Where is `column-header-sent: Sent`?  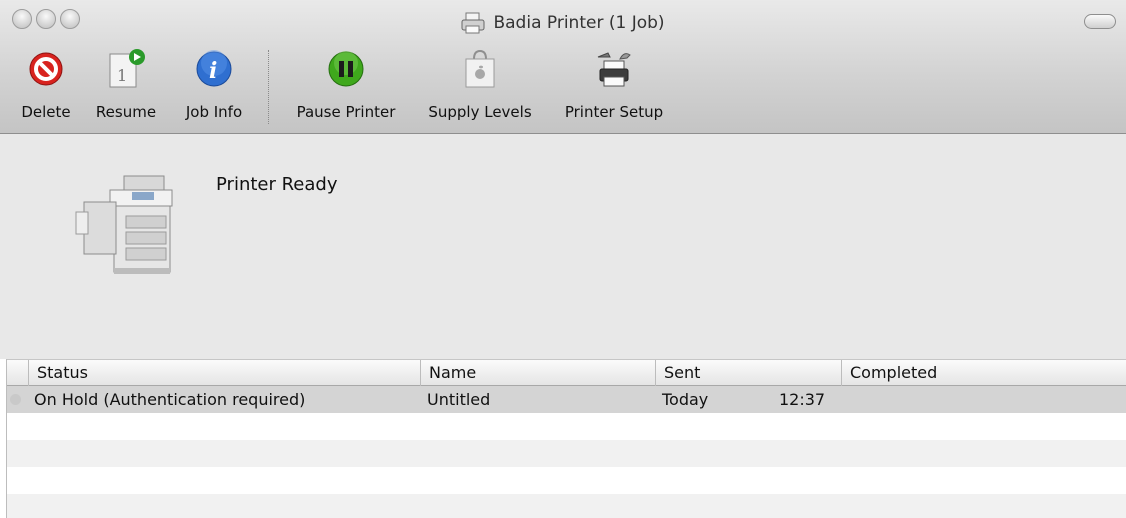
column-header-sent: Sent is located at coordinates (748, 373).